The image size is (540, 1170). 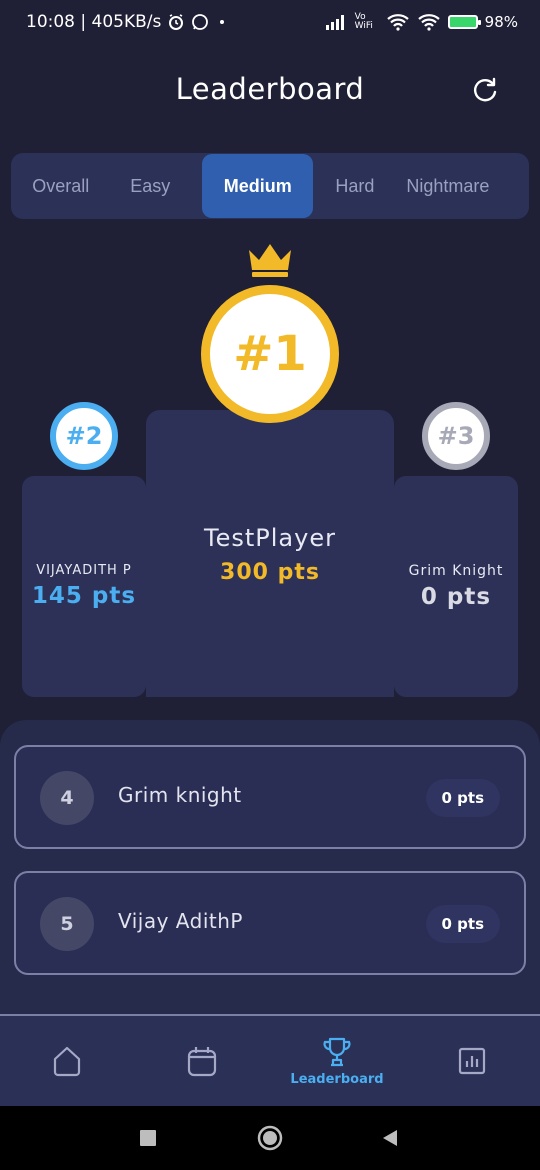 What do you see at coordinates (94, 22) in the screenshot?
I see `status-time: 10:08 | 405KB/s` at bounding box center [94, 22].